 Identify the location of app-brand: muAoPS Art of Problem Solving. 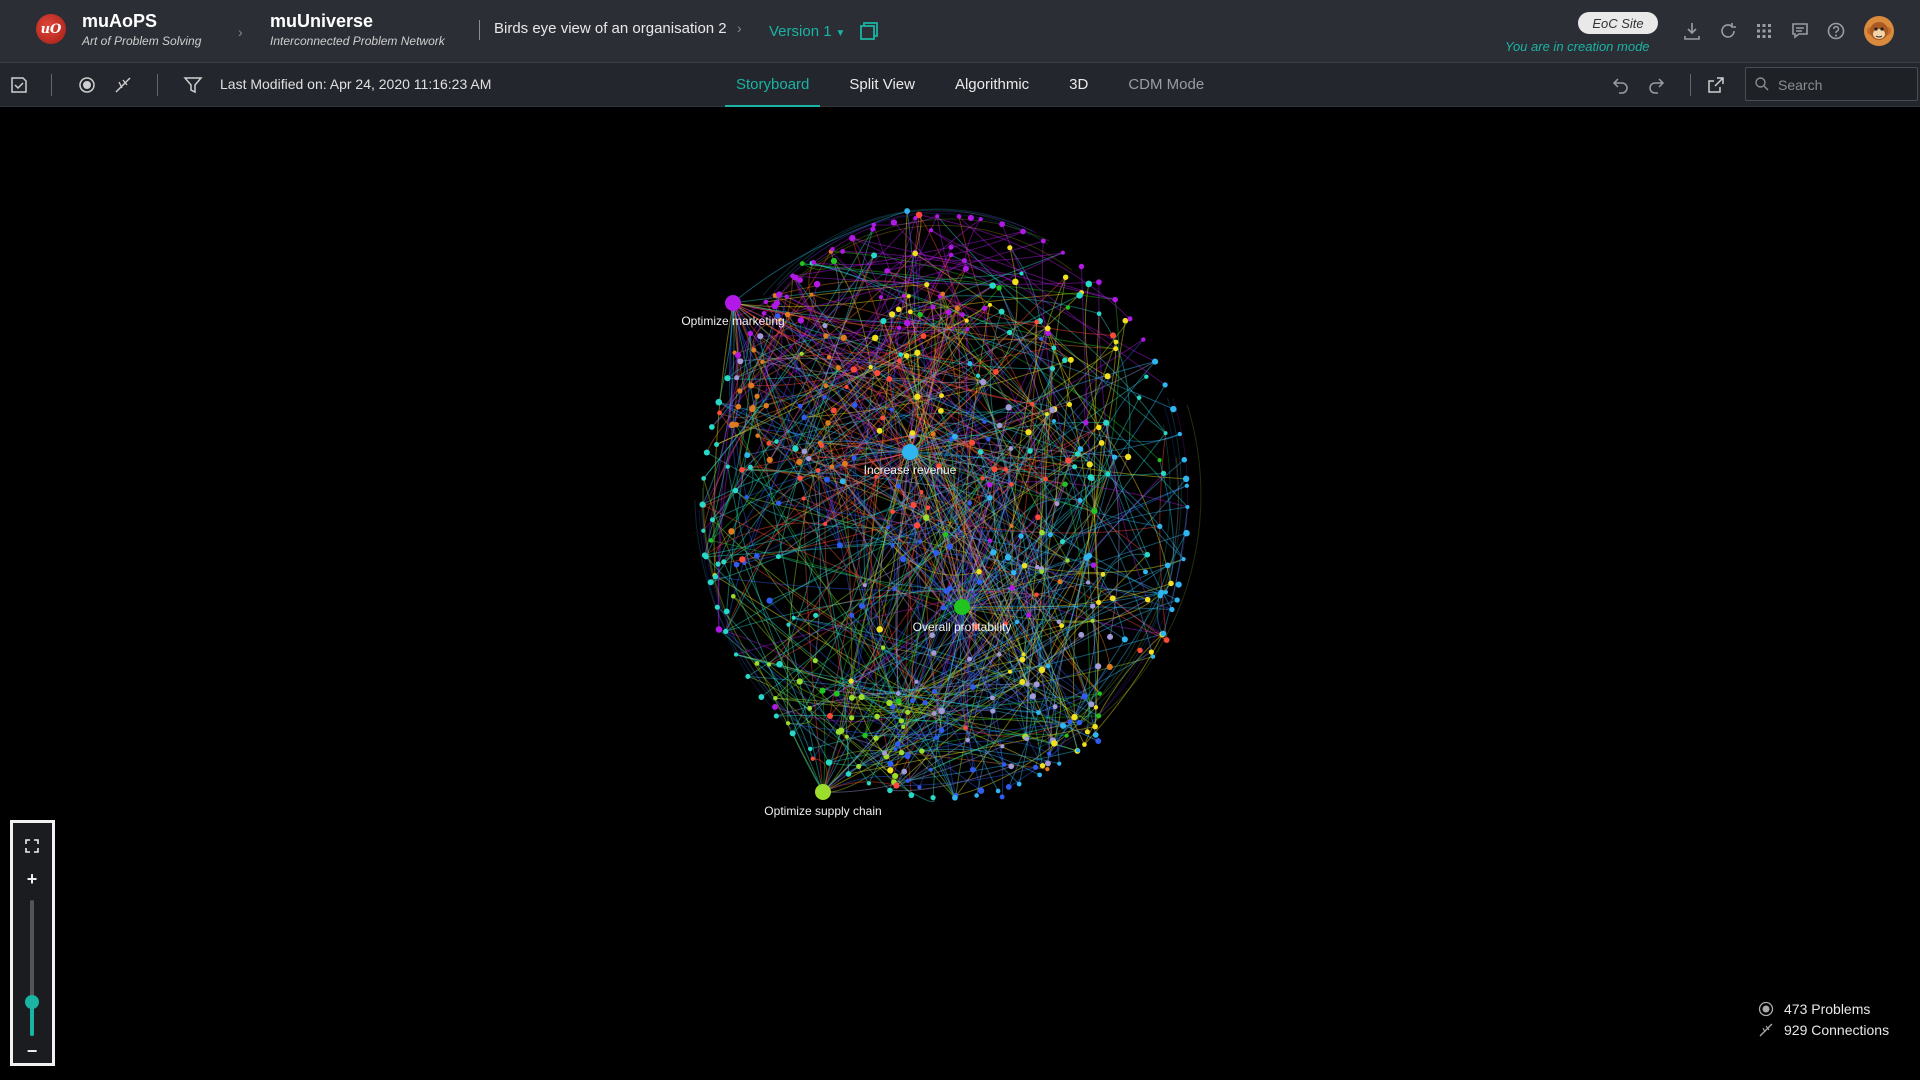
(141, 29).